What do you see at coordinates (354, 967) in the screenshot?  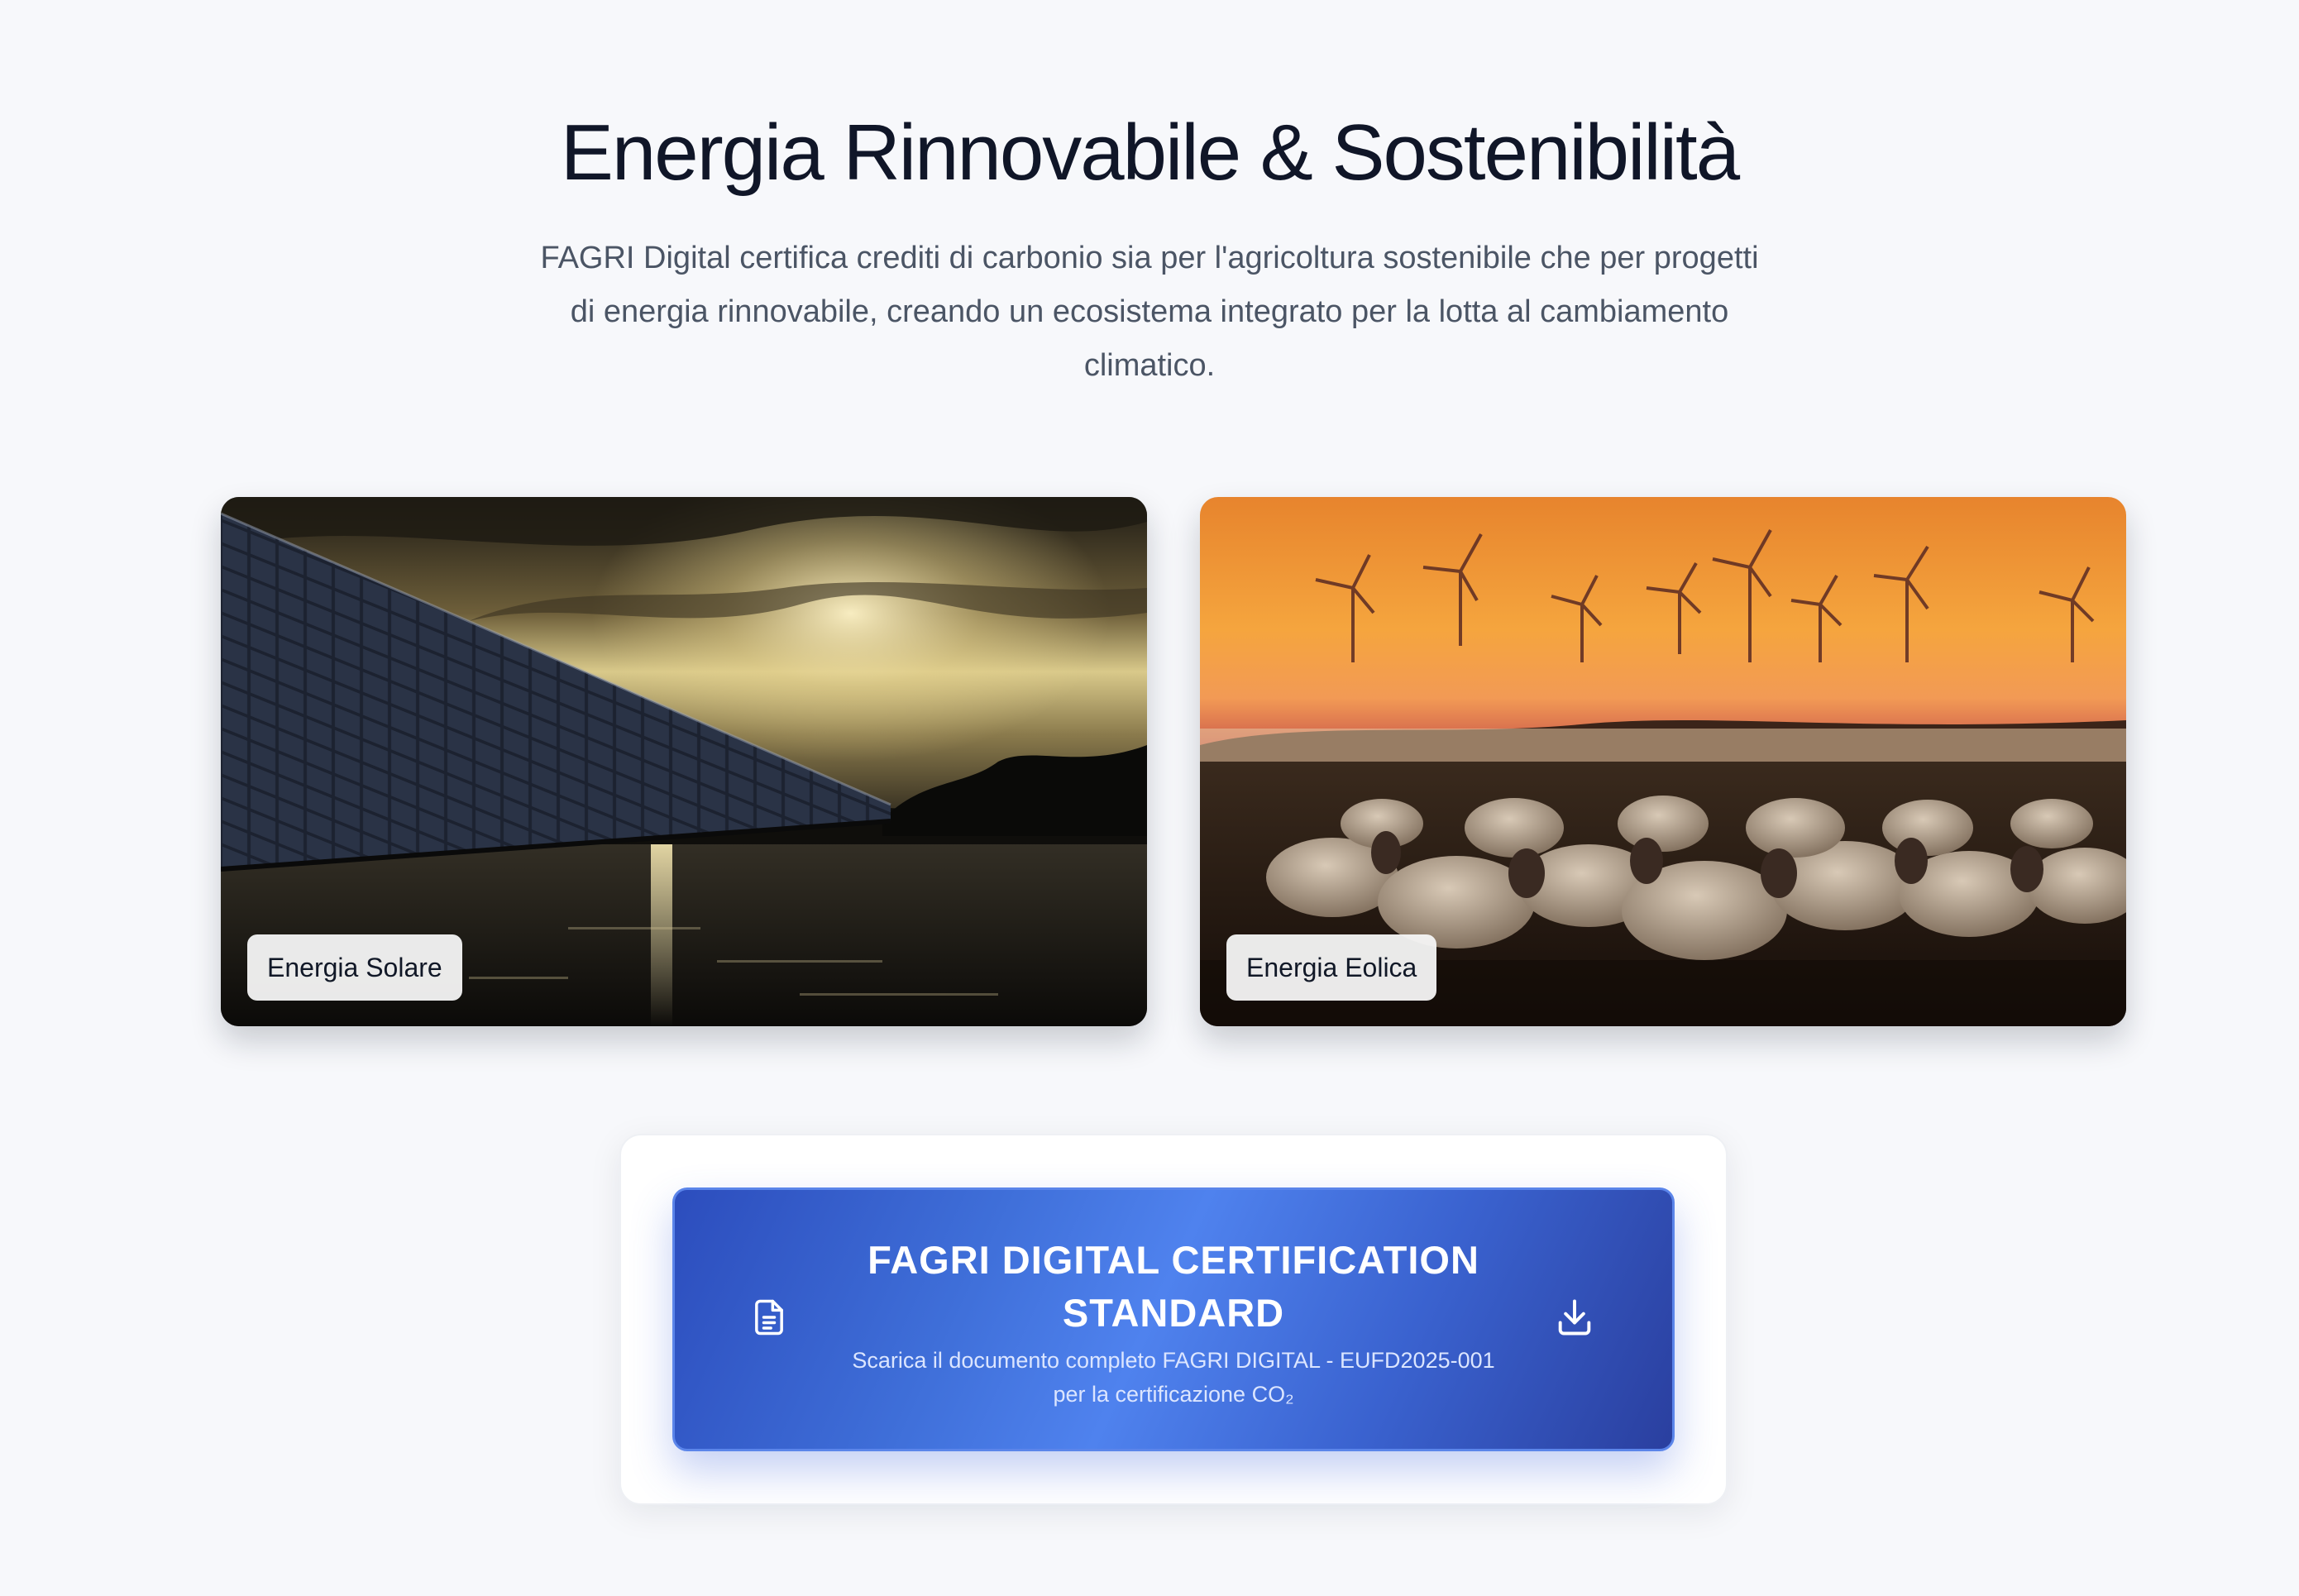 I see `solar-energy-label: Energia Solare` at bounding box center [354, 967].